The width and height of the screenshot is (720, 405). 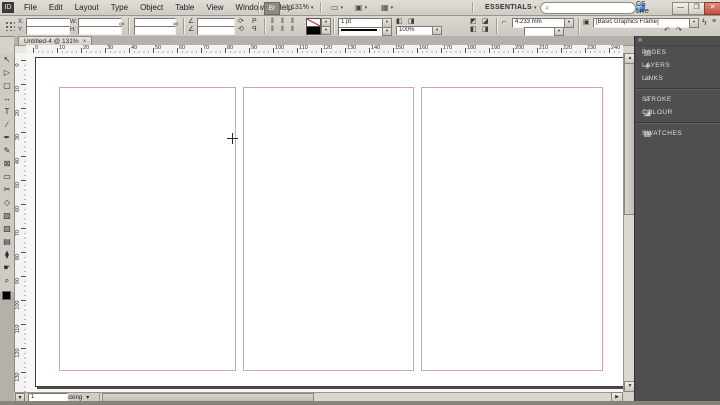 I want to click on preflight-menu-icon: ▾, so click(x=87, y=397).